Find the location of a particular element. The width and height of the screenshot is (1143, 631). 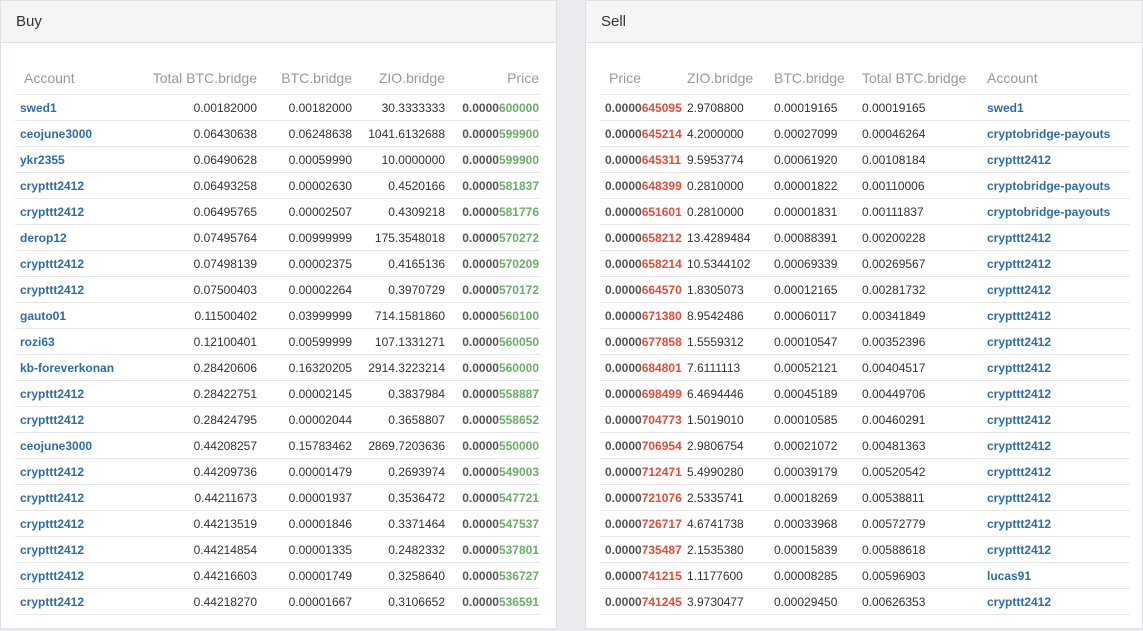

sell-account-link: swed1 is located at coordinates (1058, 107).